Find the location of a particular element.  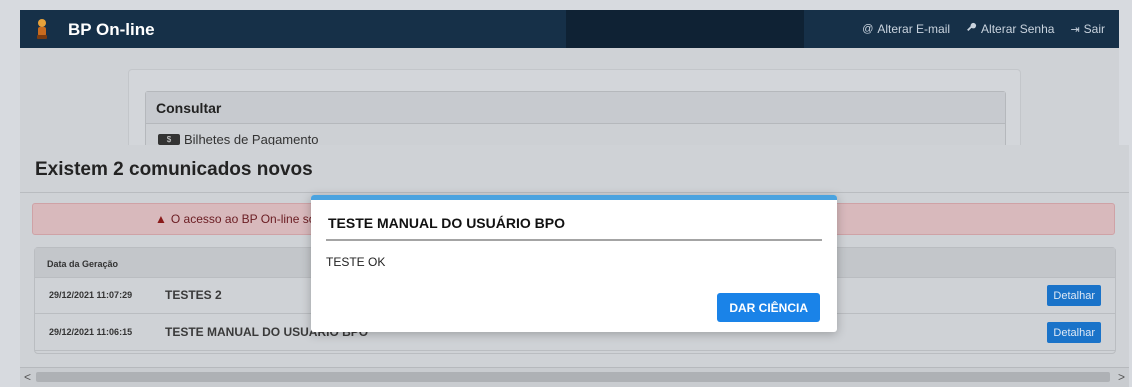

row-date: 29/12/2021 11:07:29 is located at coordinates (91, 295).